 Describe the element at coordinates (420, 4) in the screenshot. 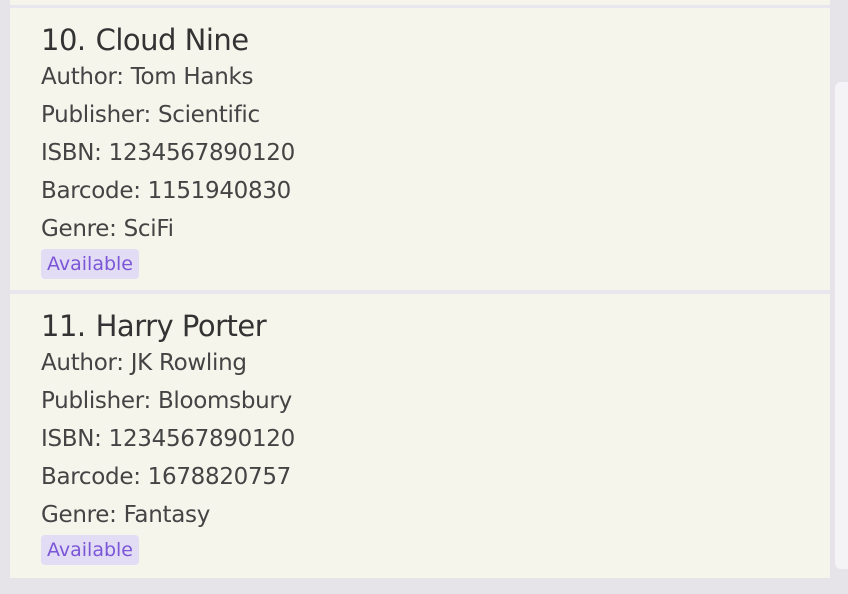

I see `previous-card-edge` at that location.